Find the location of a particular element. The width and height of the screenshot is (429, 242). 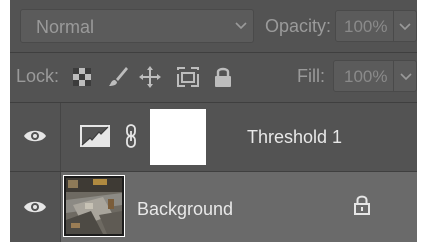

fill-label: Fill: is located at coordinates (311, 76).